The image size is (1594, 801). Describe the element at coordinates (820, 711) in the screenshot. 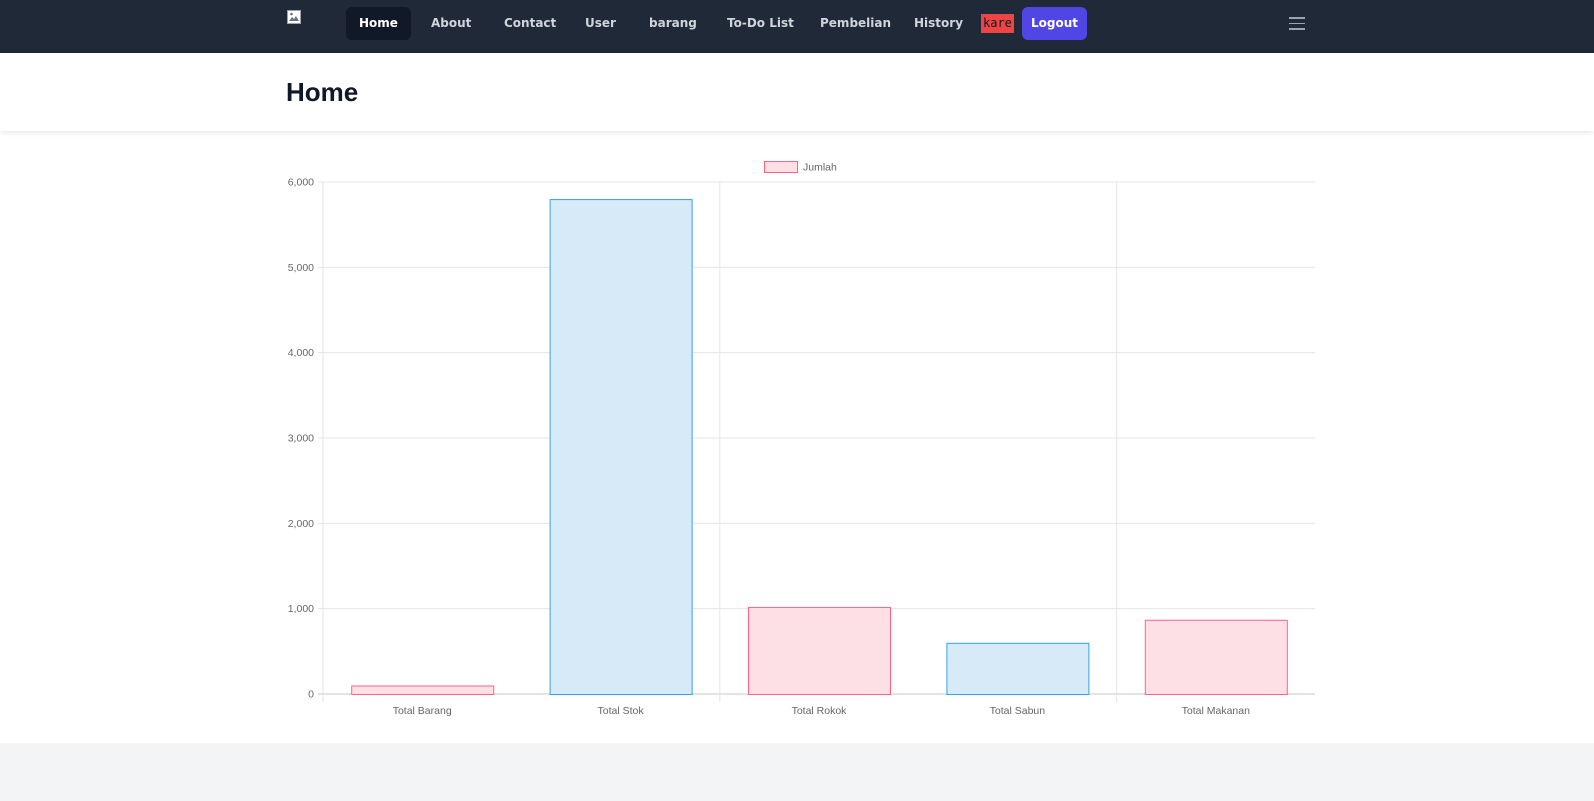

I see `x-tick-label: Total Rokok` at that location.